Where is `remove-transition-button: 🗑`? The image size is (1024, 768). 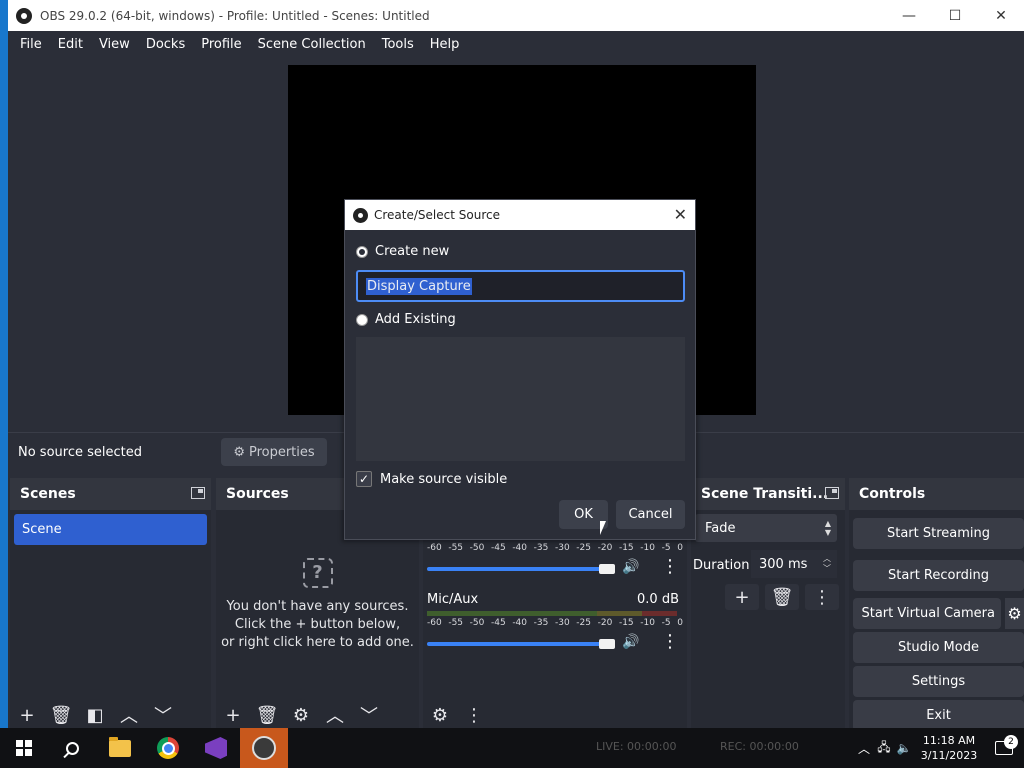
remove-transition-button: 🗑 is located at coordinates (782, 597).